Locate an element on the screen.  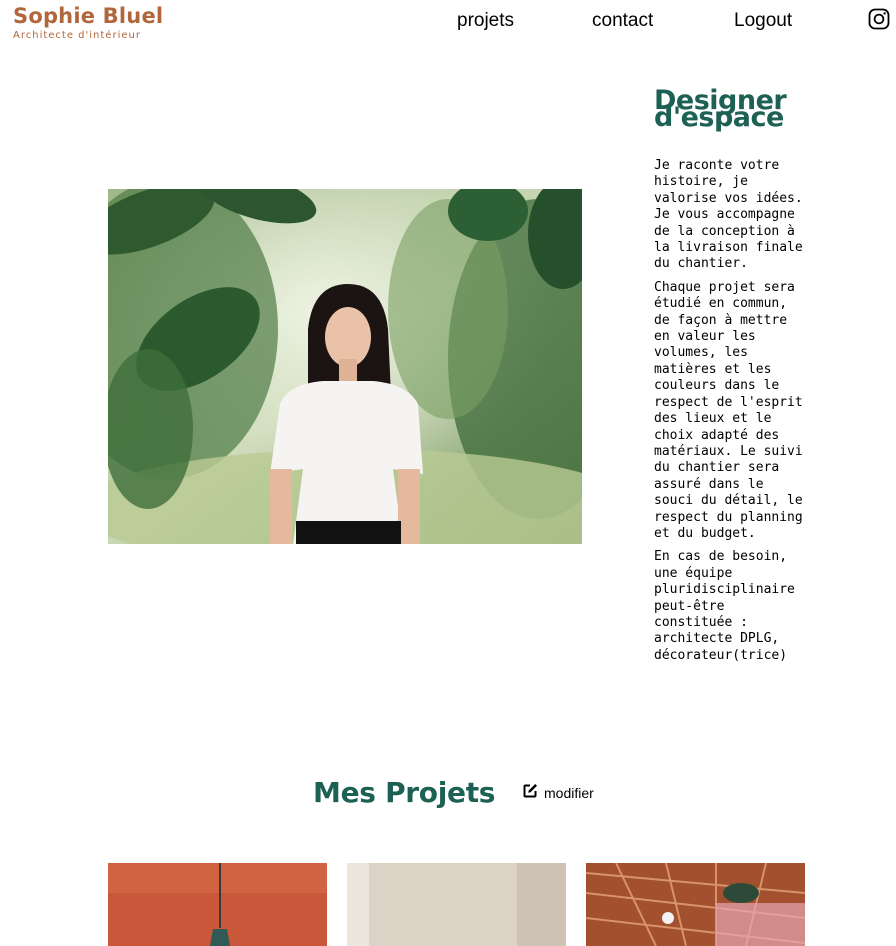
introduction-title: Designer d'espace is located at coordinates (739, 110).